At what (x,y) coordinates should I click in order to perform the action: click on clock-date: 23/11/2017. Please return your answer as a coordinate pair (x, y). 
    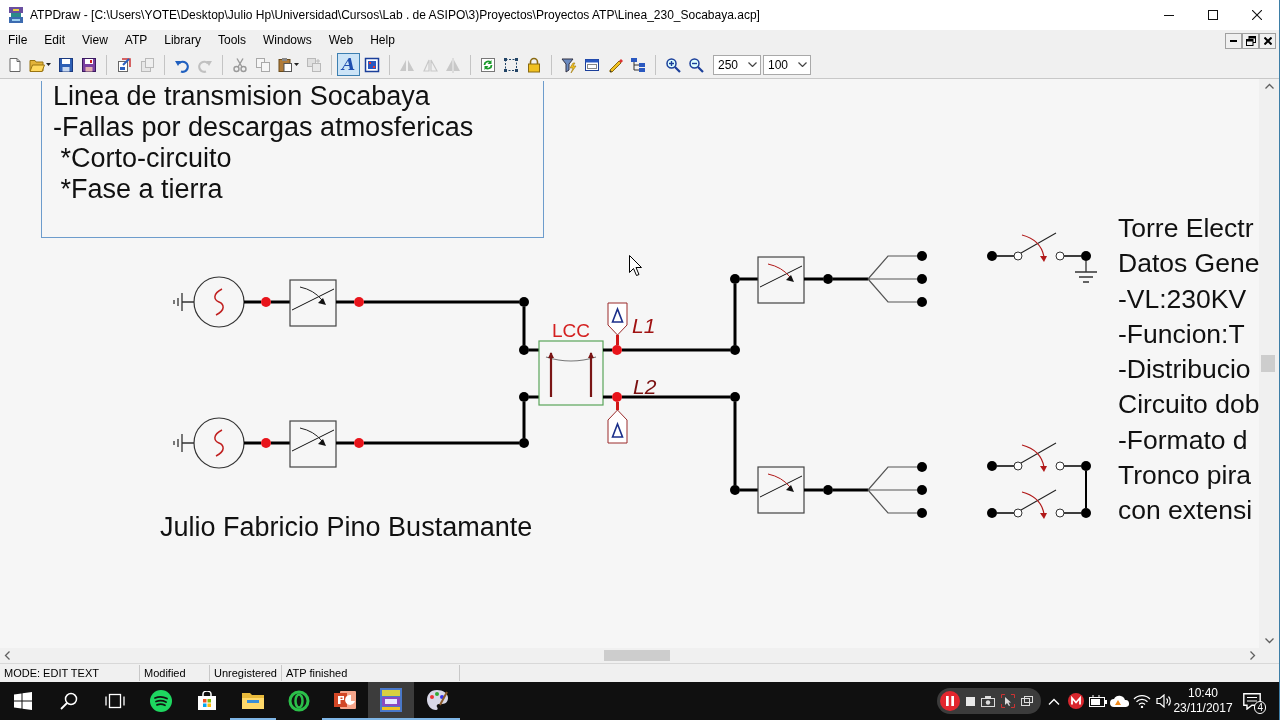
    Looking at the image, I should click on (1203, 708).